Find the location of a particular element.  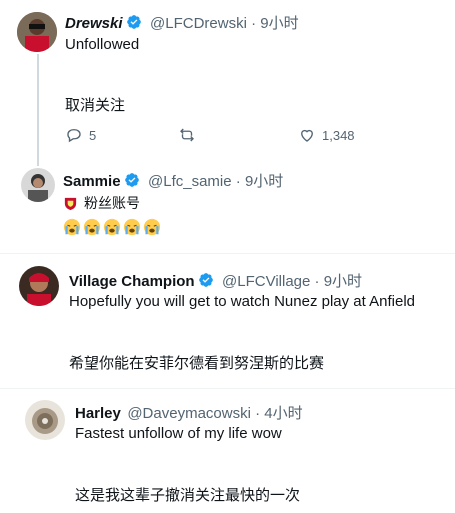

avatar-drewski-image is located at coordinates (37, 32).